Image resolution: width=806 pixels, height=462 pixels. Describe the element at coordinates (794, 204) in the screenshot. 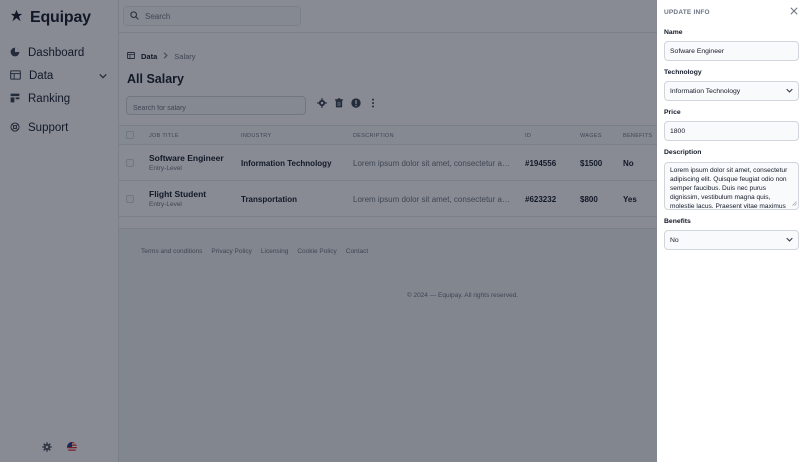

I see `resize-handle-icon` at that location.